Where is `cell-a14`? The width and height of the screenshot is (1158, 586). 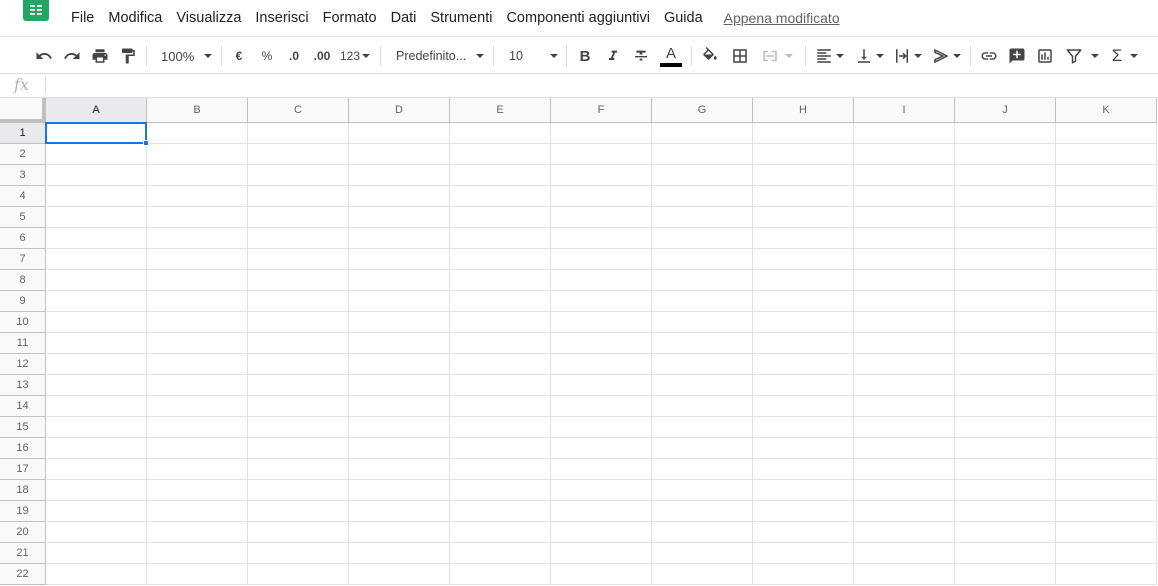
cell-a14 is located at coordinates (96, 406).